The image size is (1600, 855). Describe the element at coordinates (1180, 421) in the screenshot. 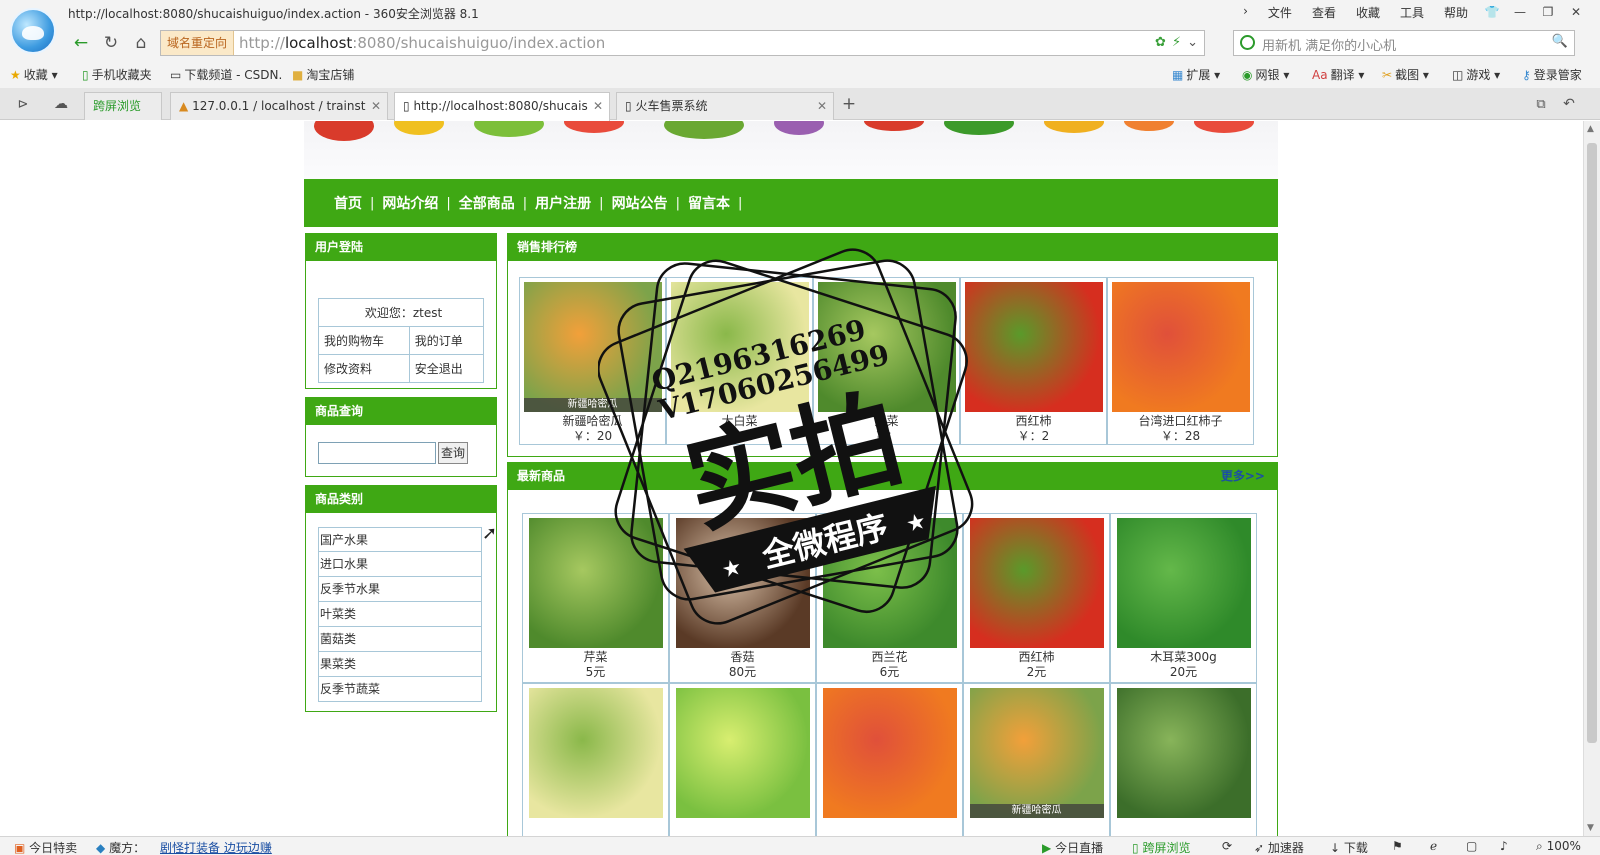

I see `product-name: 台湾进口红柿子` at that location.